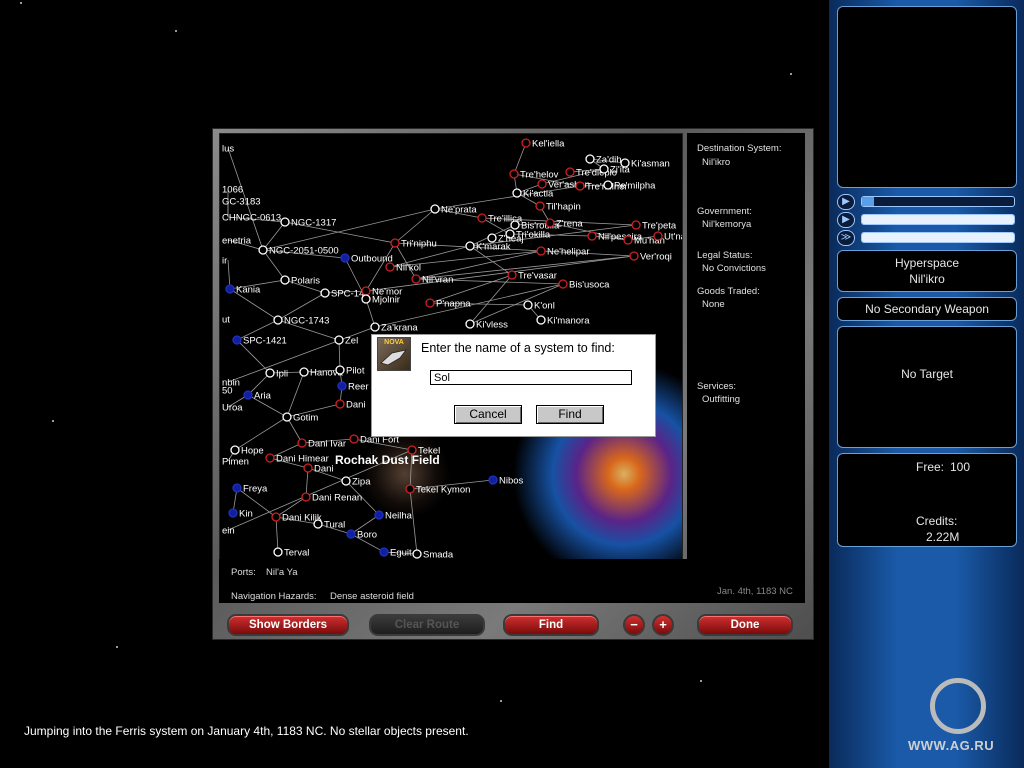  Describe the element at coordinates (235, 462) in the screenshot. I see `system-label: Pimen` at that location.